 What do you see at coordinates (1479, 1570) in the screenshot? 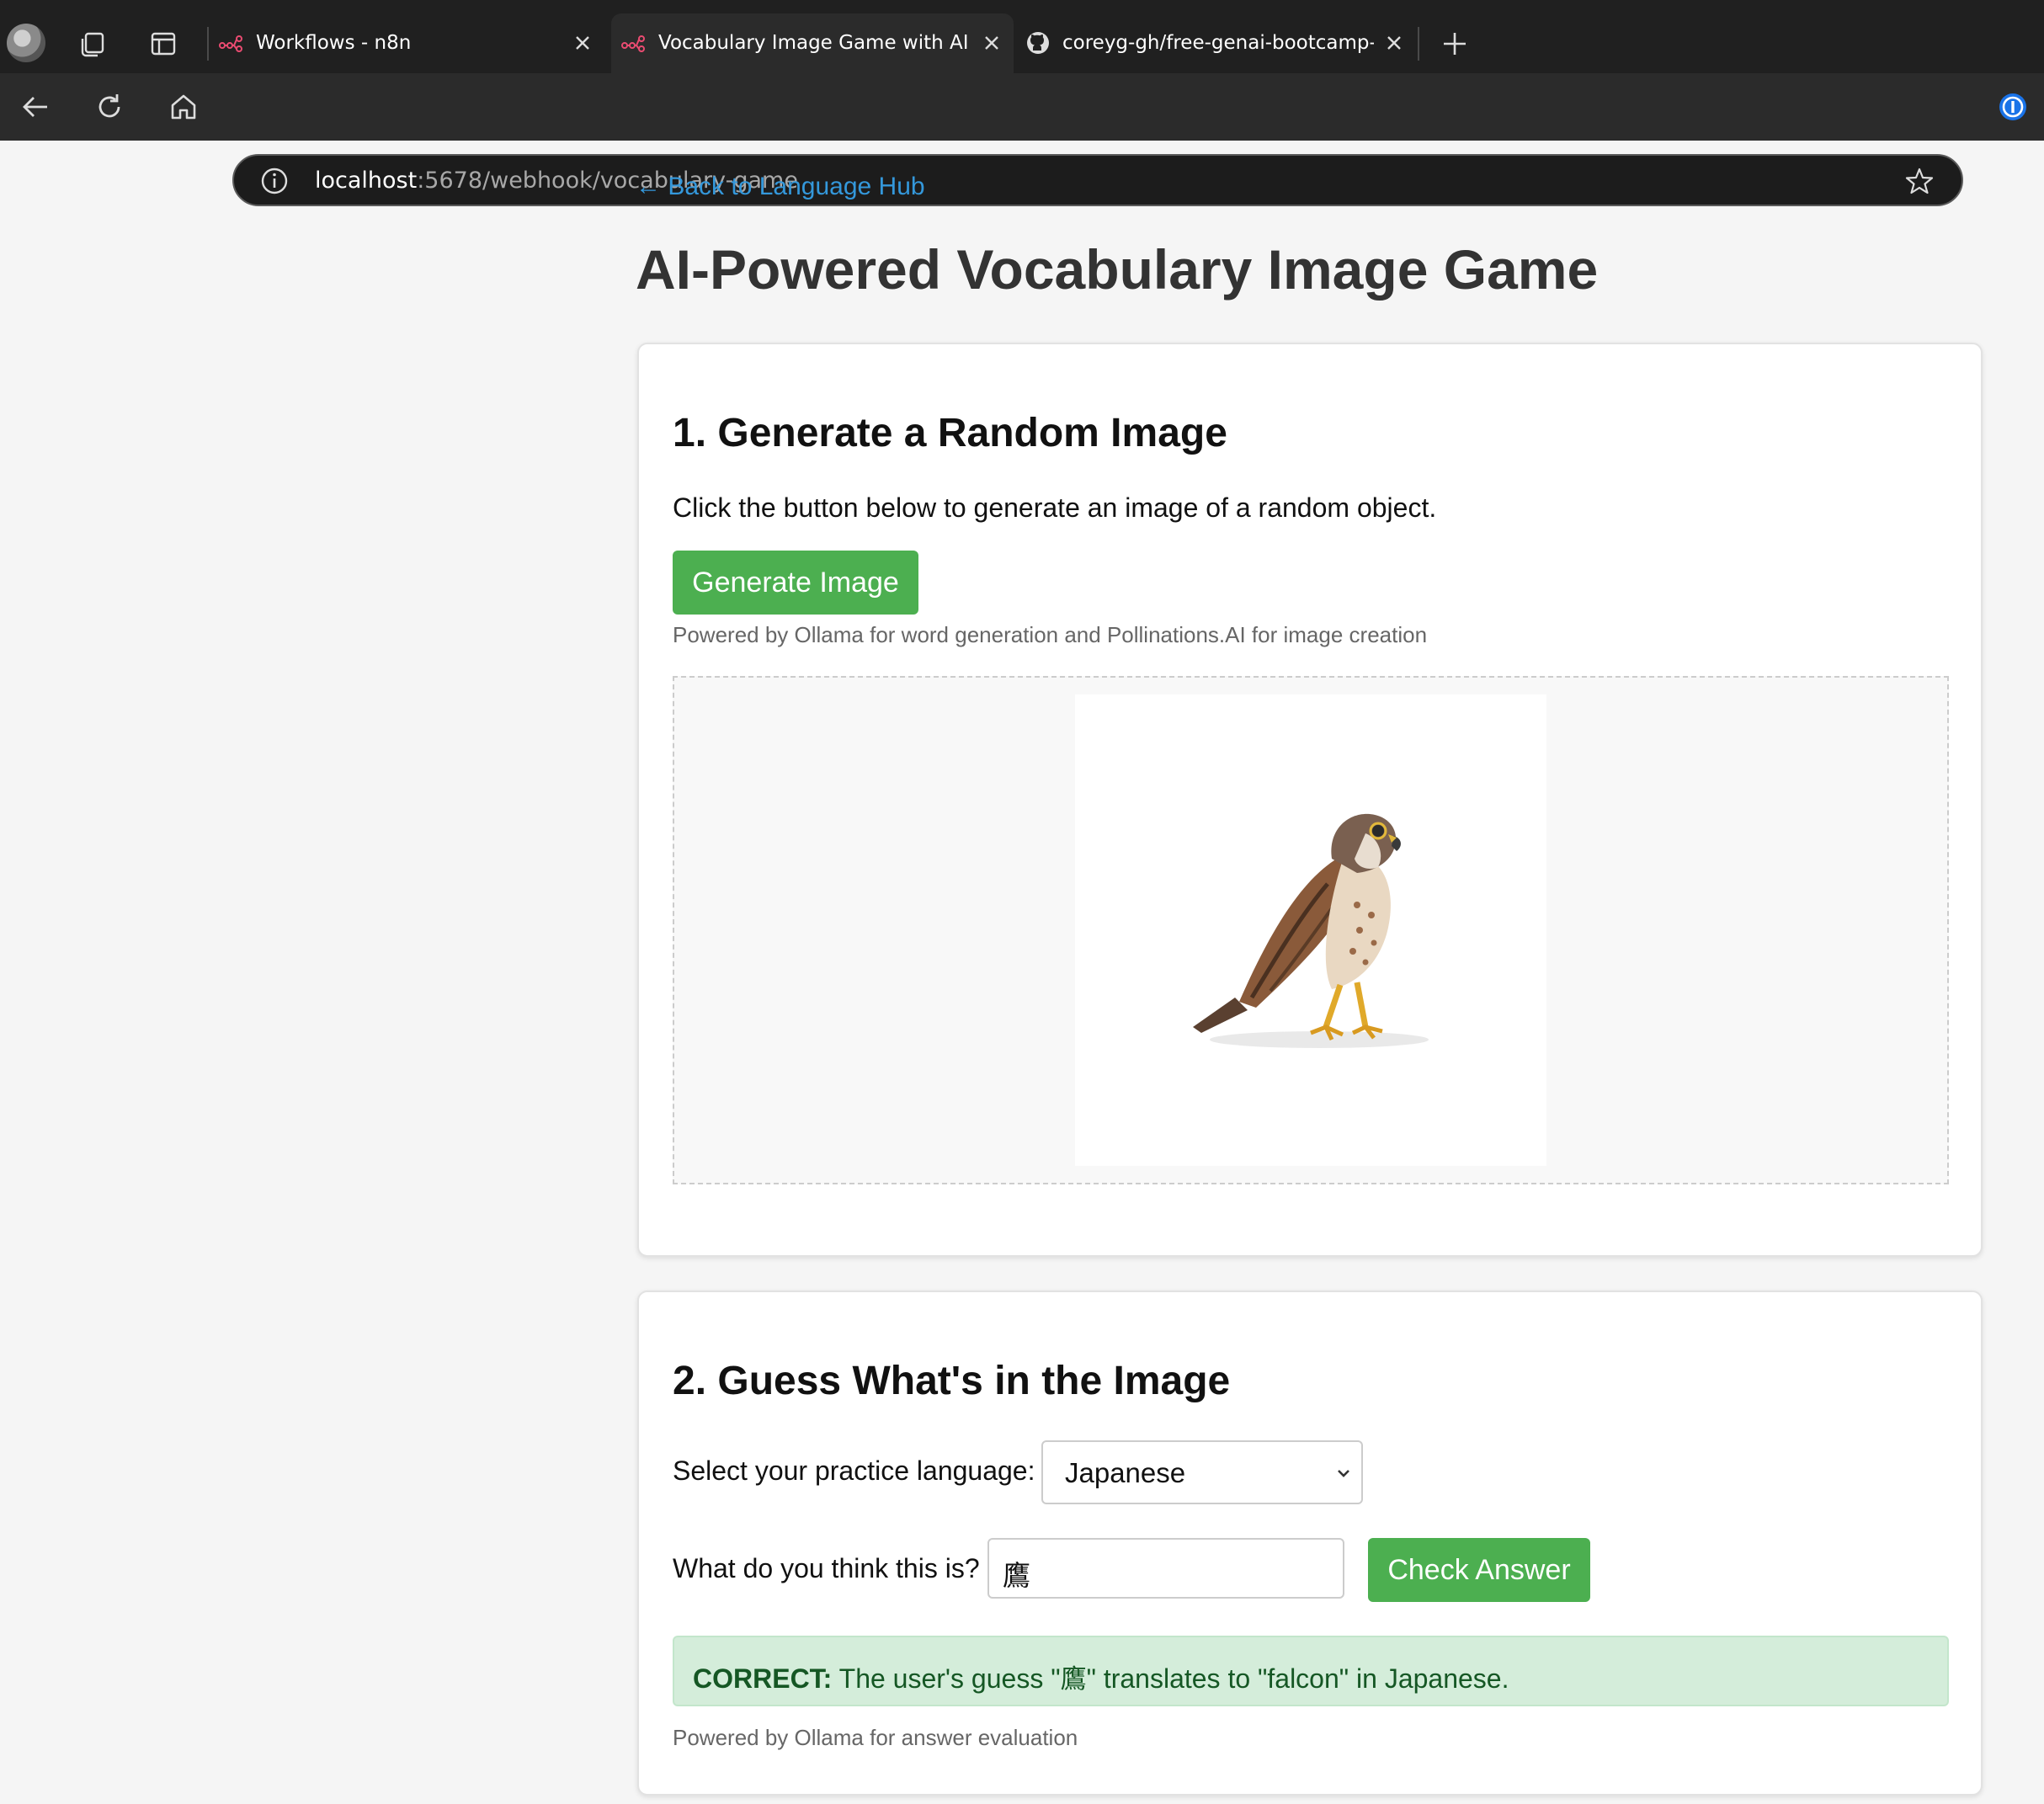
I see `check-answer-button: Check Answer` at bounding box center [1479, 1570].